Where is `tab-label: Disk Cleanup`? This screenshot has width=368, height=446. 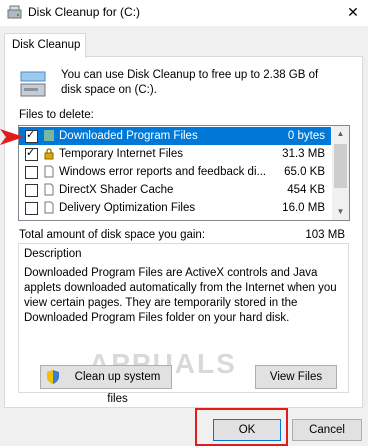 tab-label: Disk Cleanup is located at coordinates (46, 45).